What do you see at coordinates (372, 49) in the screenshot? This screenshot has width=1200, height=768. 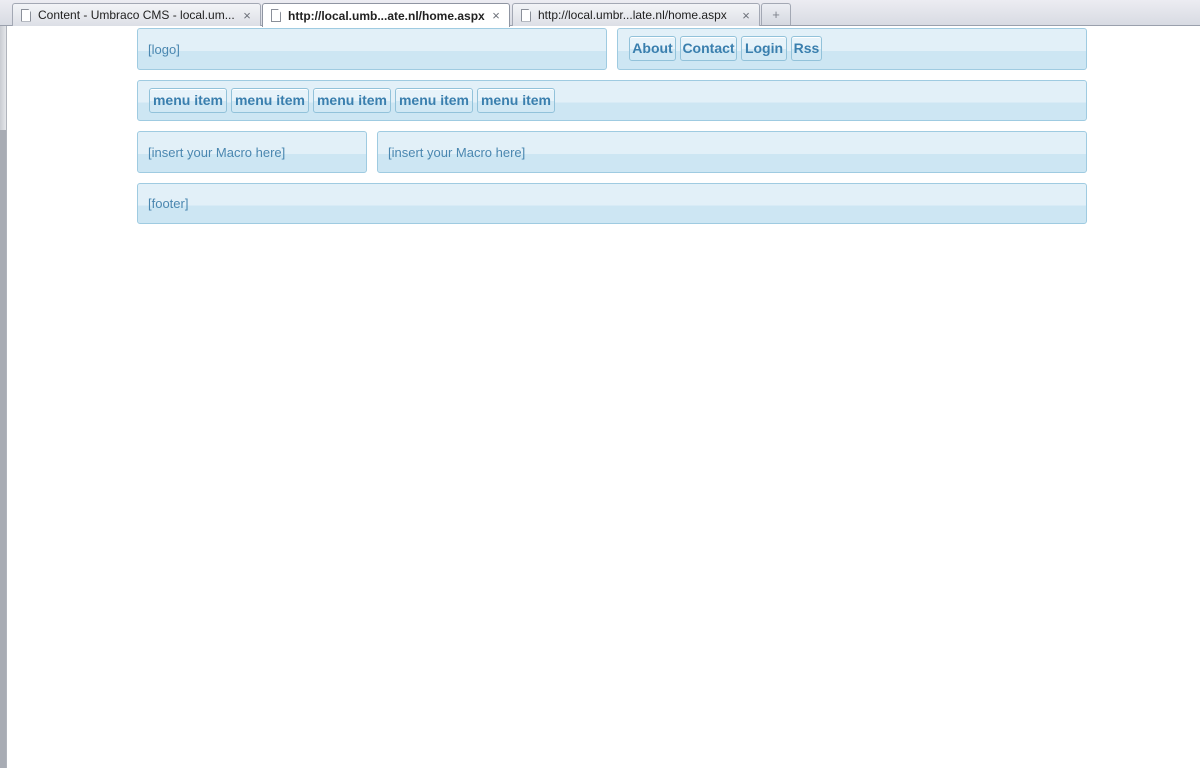 I see `logo-box: [logo]` at bounding box center [372, 49].